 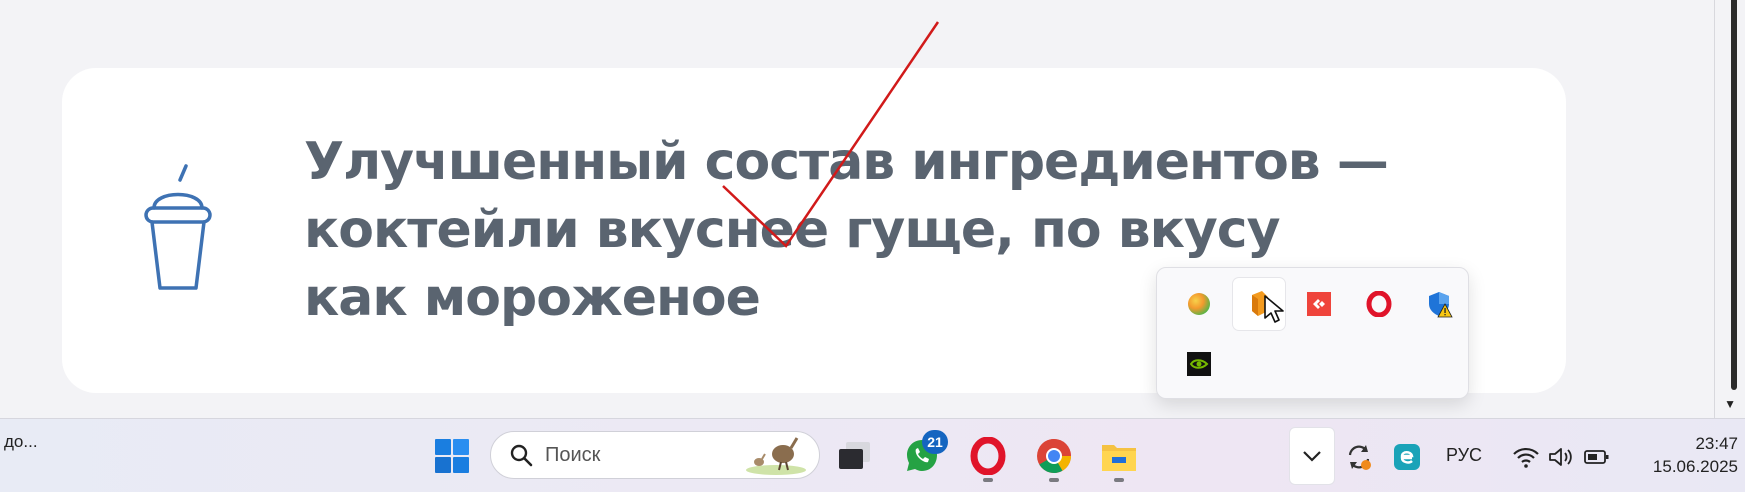 What do you see at coordinates (1274, 309) in the screenshot?
I see `mouse-cursor-icon` at bounding box center [1274, 309].